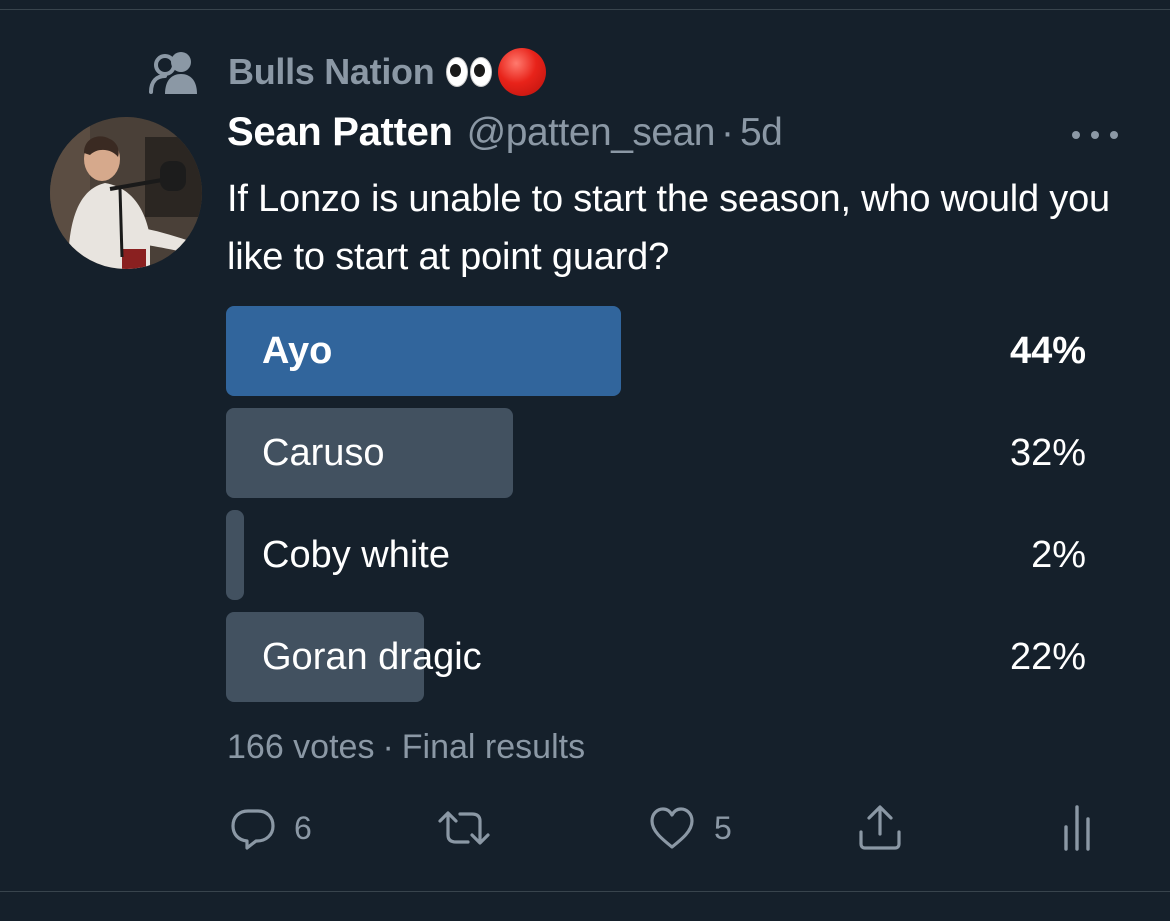 Image resolution: width=1170 pixels, height=921 pixels. What do you see at coordinates (585, 828) in the screenshot?
I see `tweet-actions: 6 5` at bounding box center [585, 828].